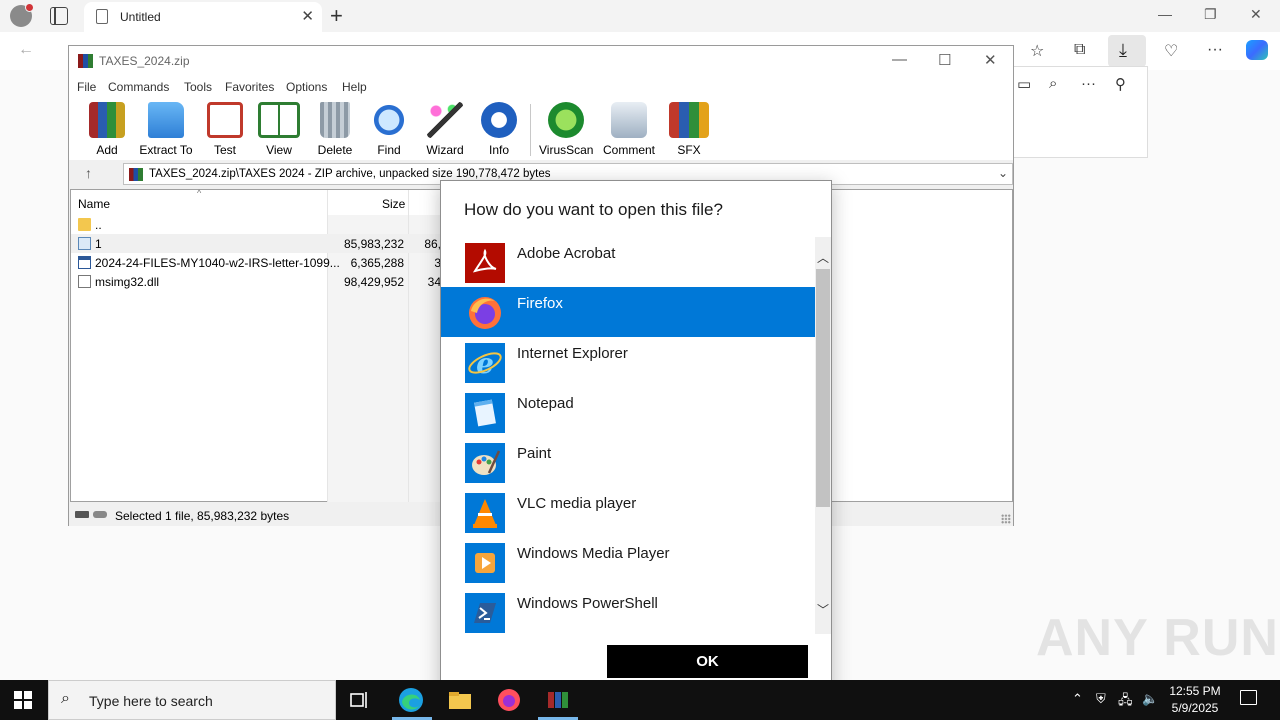 Image resolution: width=1280 pixels, height=720 pixels. I want to click on windows-media-player-icon, so click(485, 563).